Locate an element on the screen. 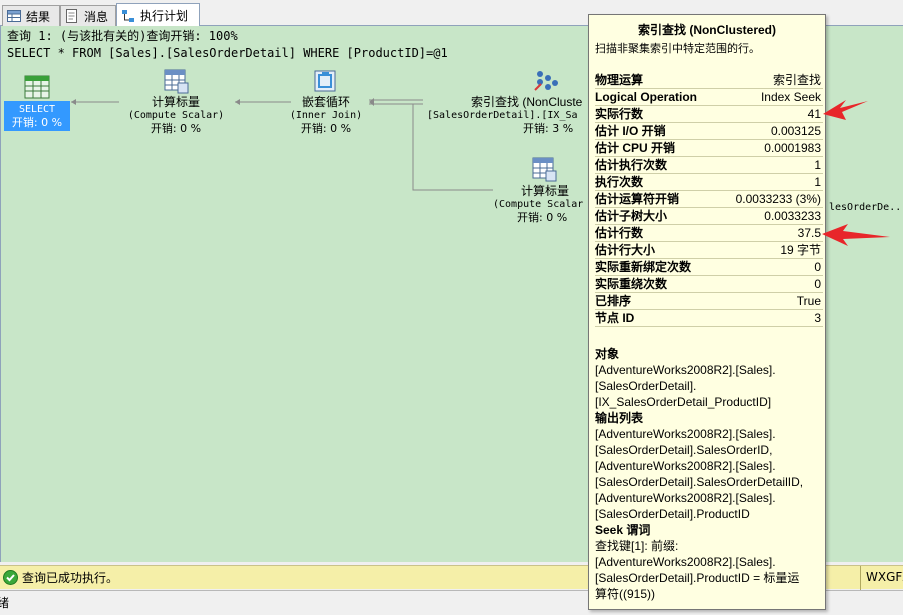 The image size is (903, 615). arrow-actual-rows-icon is located at coordinates (845, 110).